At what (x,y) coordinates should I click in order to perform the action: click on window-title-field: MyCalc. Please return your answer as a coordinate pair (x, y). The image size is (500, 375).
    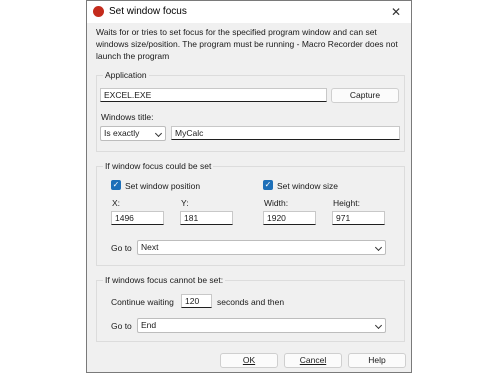
    Looking at the image, I should click on (285, 133).